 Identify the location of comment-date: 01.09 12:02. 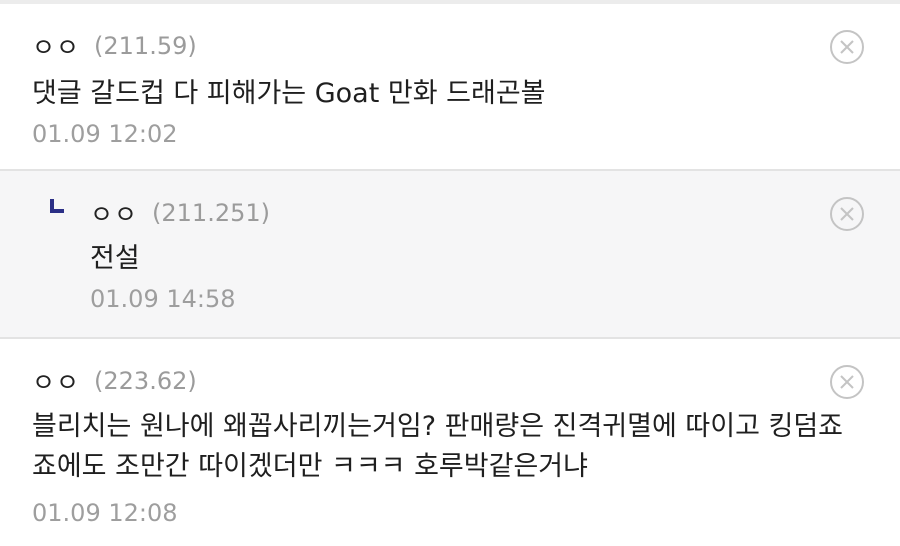
(105, 134).